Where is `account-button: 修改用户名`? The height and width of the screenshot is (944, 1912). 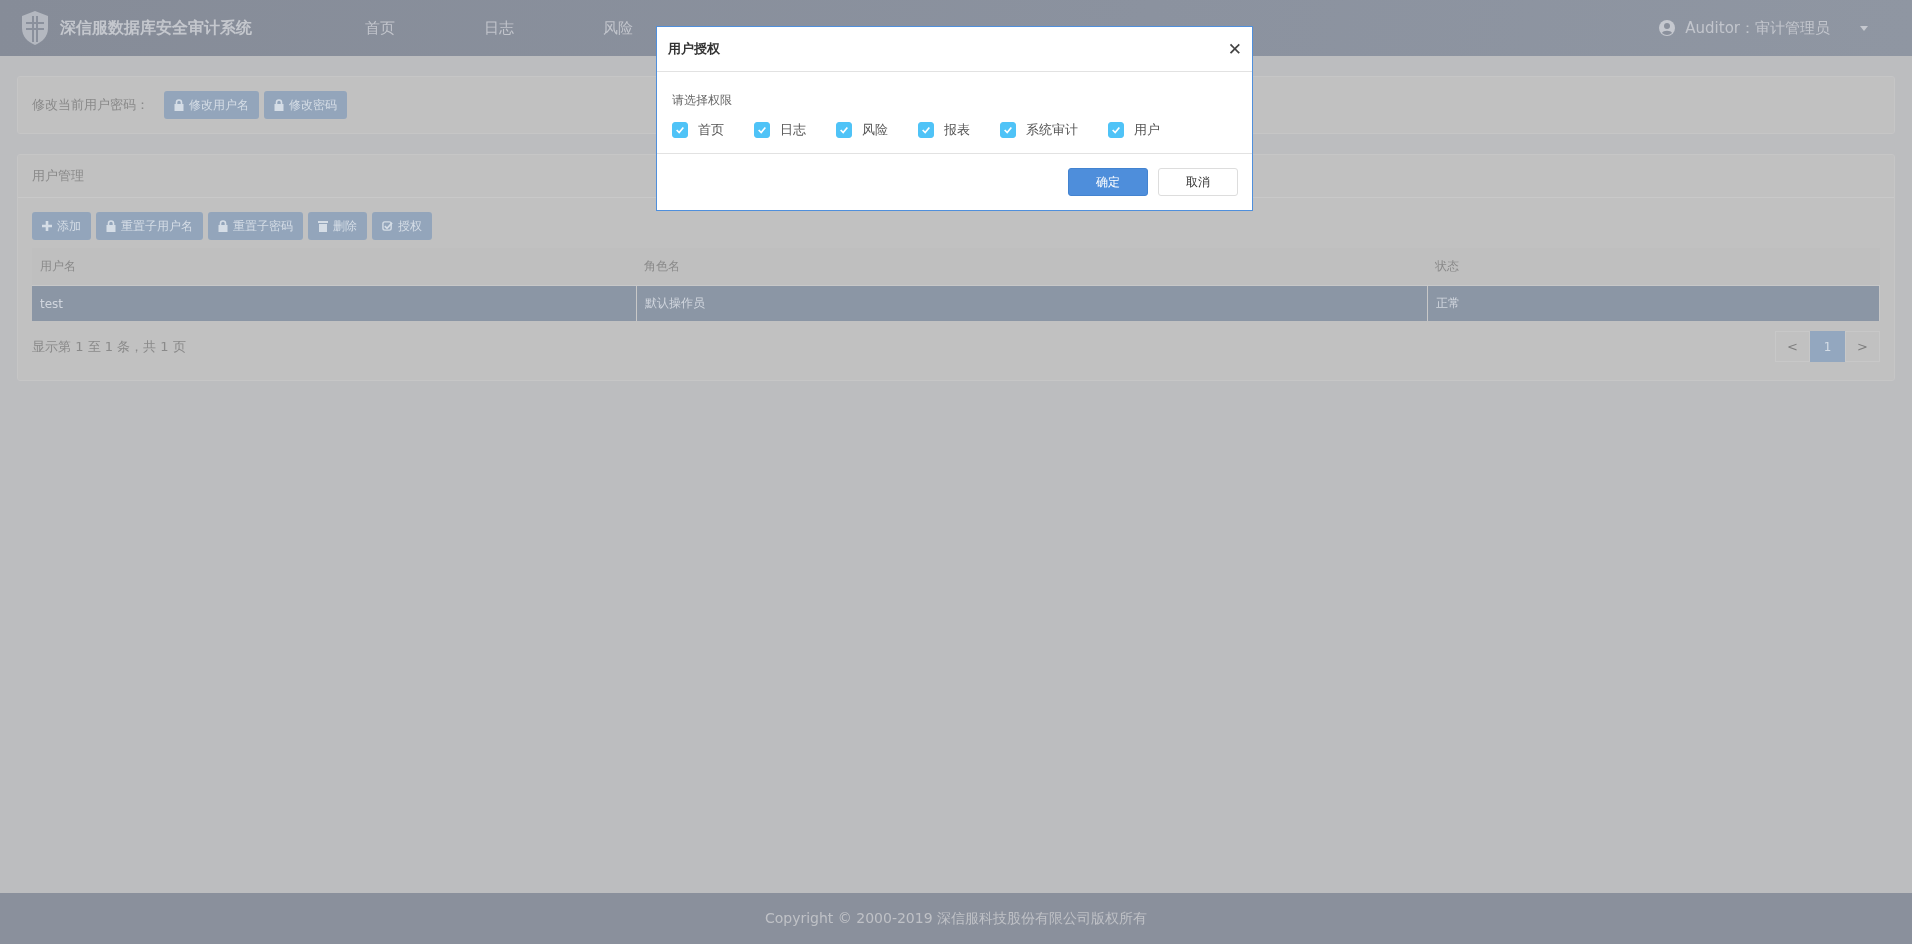
account-button: 修改用户名 is located at coordinates (211, 105).